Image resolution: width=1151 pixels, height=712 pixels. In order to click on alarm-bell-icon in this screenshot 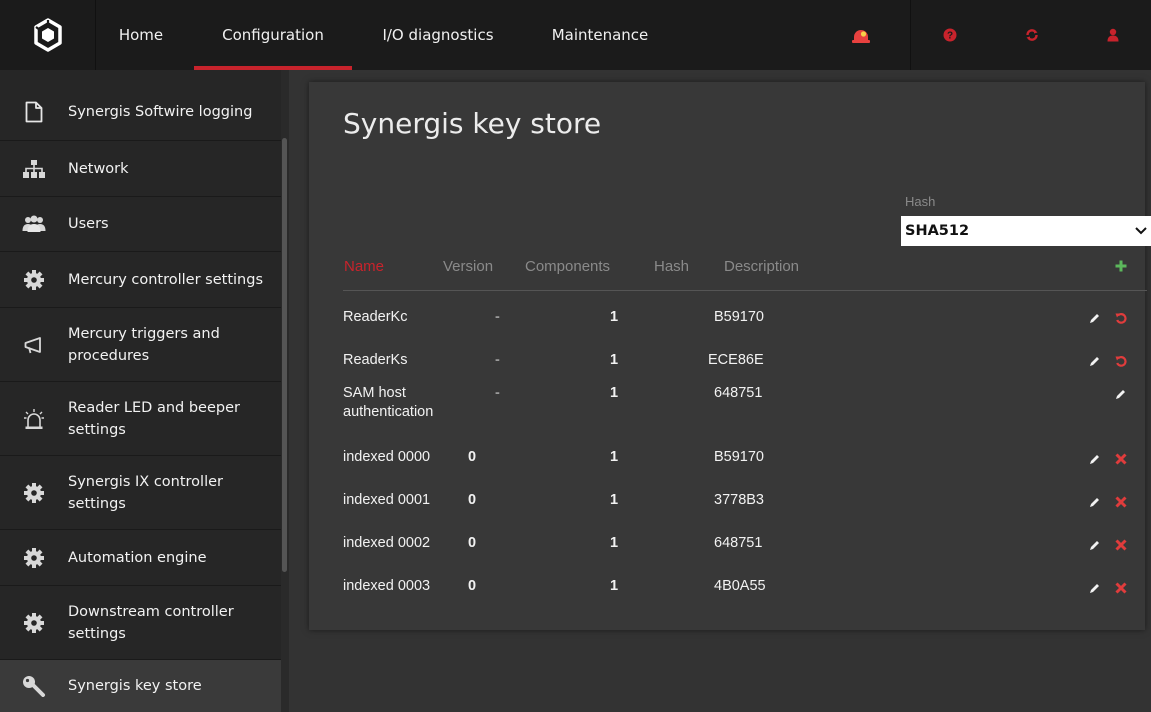, I will do `click(861, 36)`.